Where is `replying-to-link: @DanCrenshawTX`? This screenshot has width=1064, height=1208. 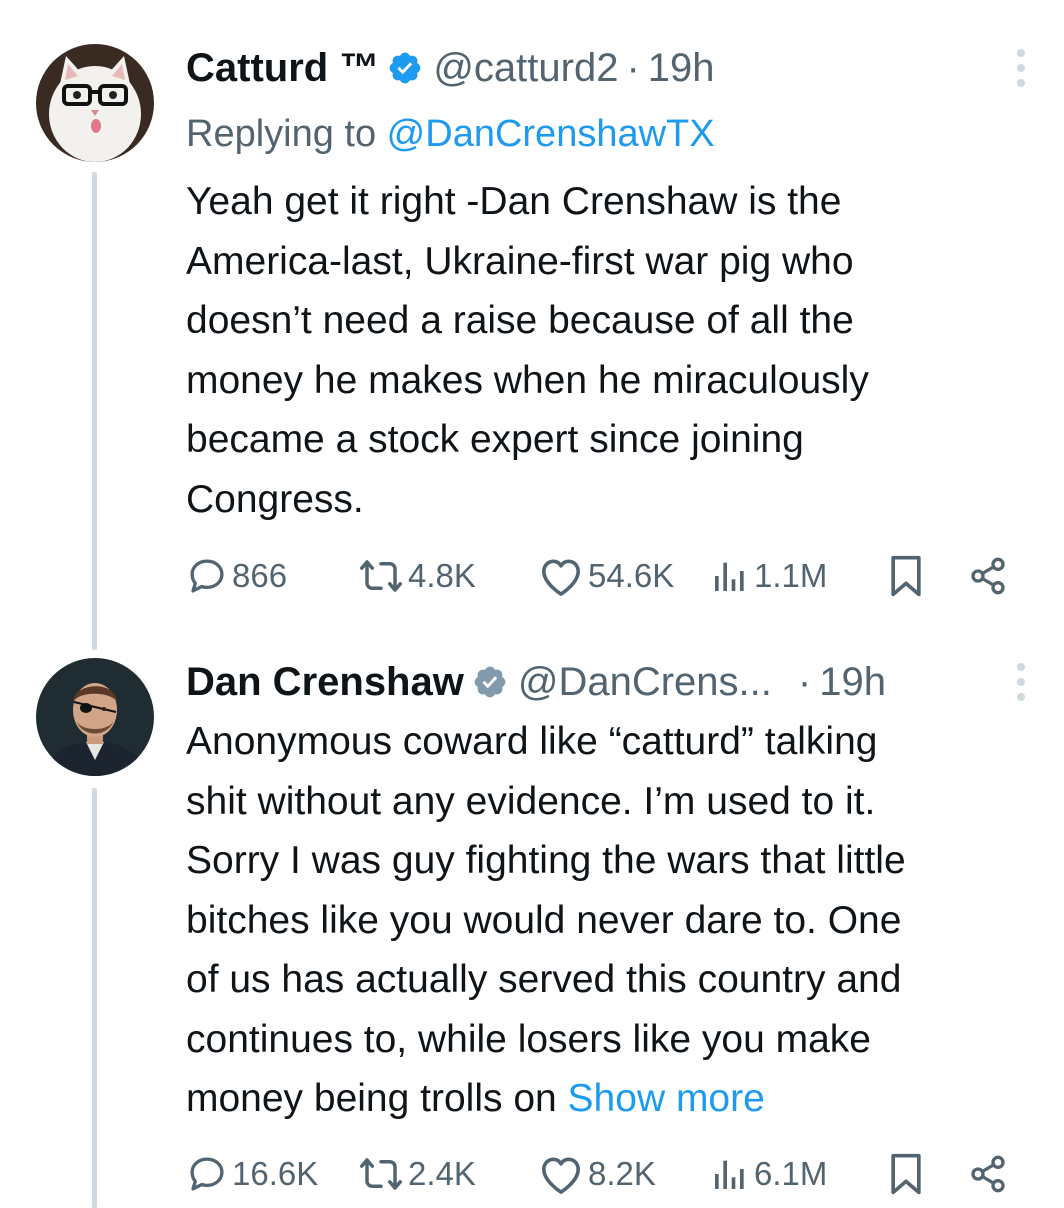 replying-to-link: @DanCrenshawTX is located at coordinates (551, 134).